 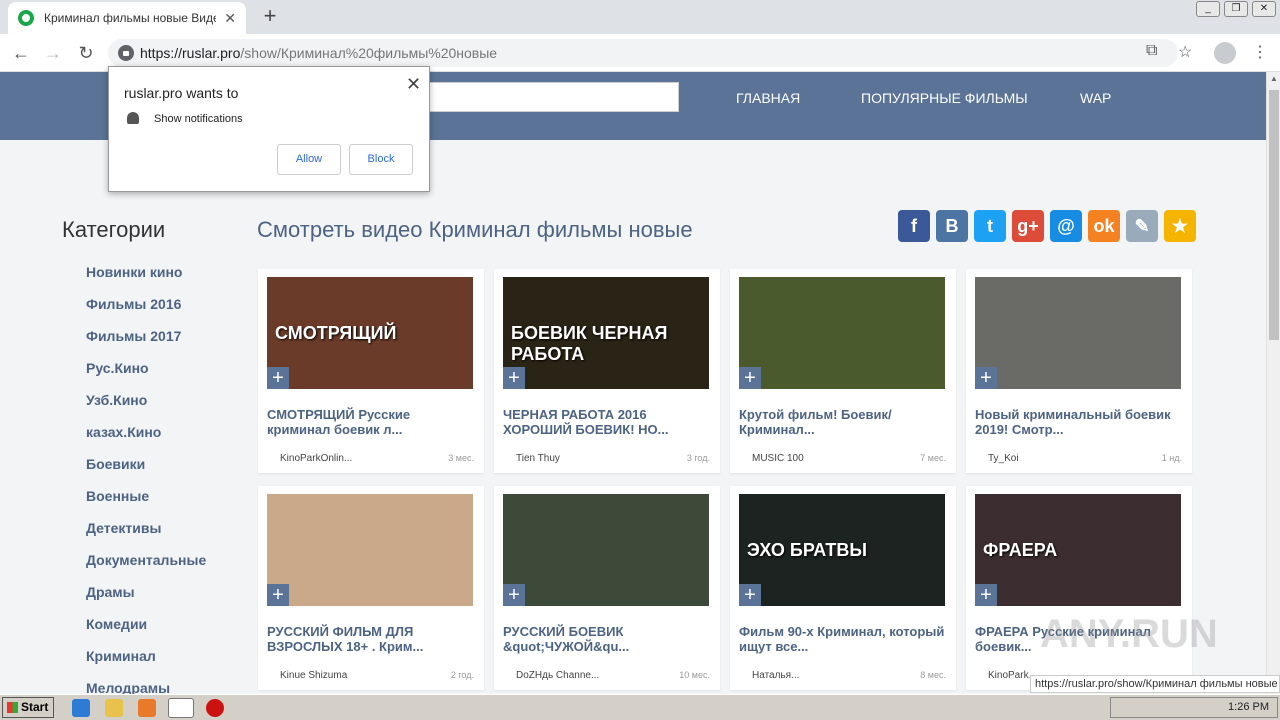 What do you see at coordinates (589, 343) in the screenshot?
I see `thumbnail-caption: БОЕВИК ЧЕРНАЯ РАБОТА` at bounding box center [589, 343].